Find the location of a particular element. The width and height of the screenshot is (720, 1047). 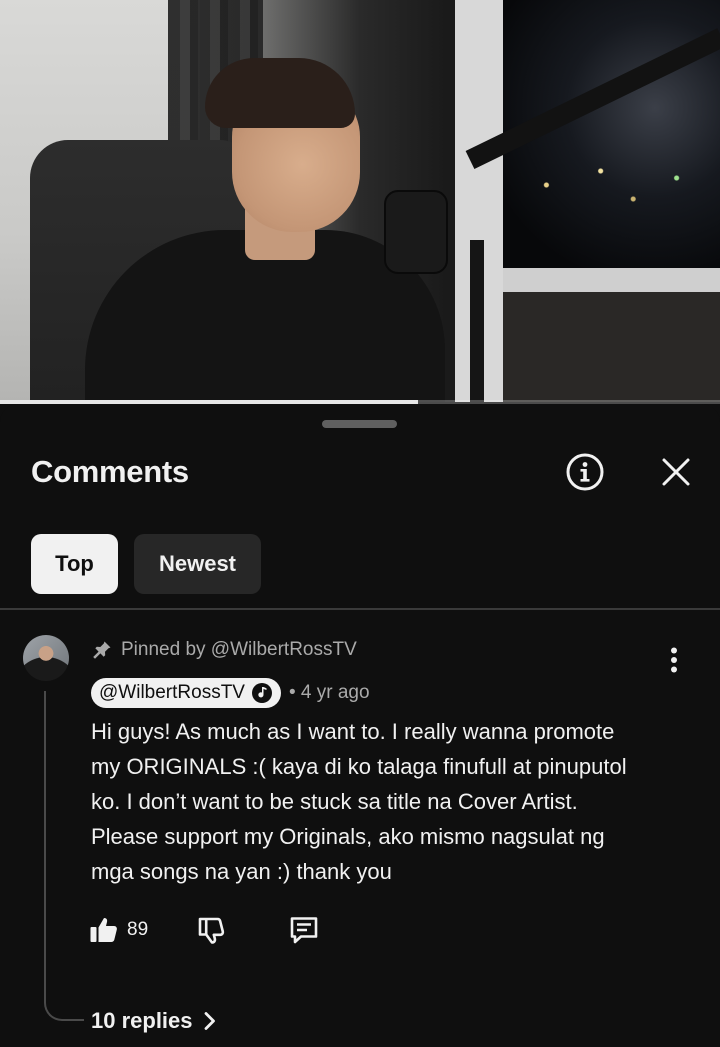

comment-more-button is located at coordinates (674, 660).